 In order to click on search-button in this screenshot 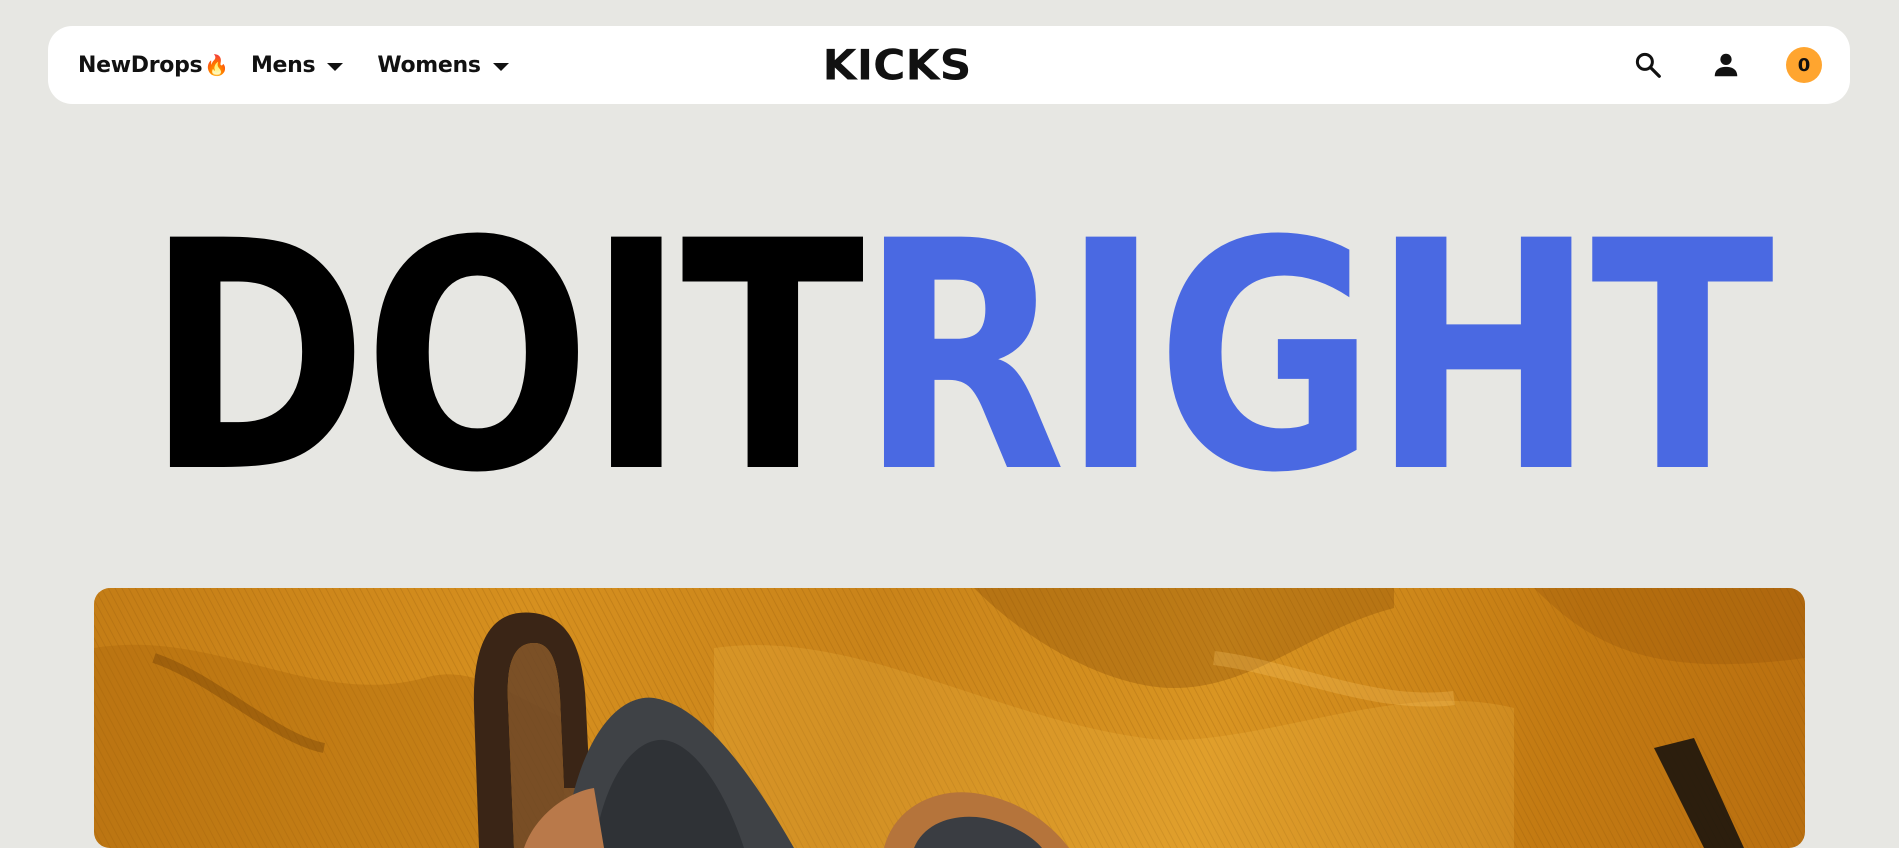, I will do `click(1648, 65)`.